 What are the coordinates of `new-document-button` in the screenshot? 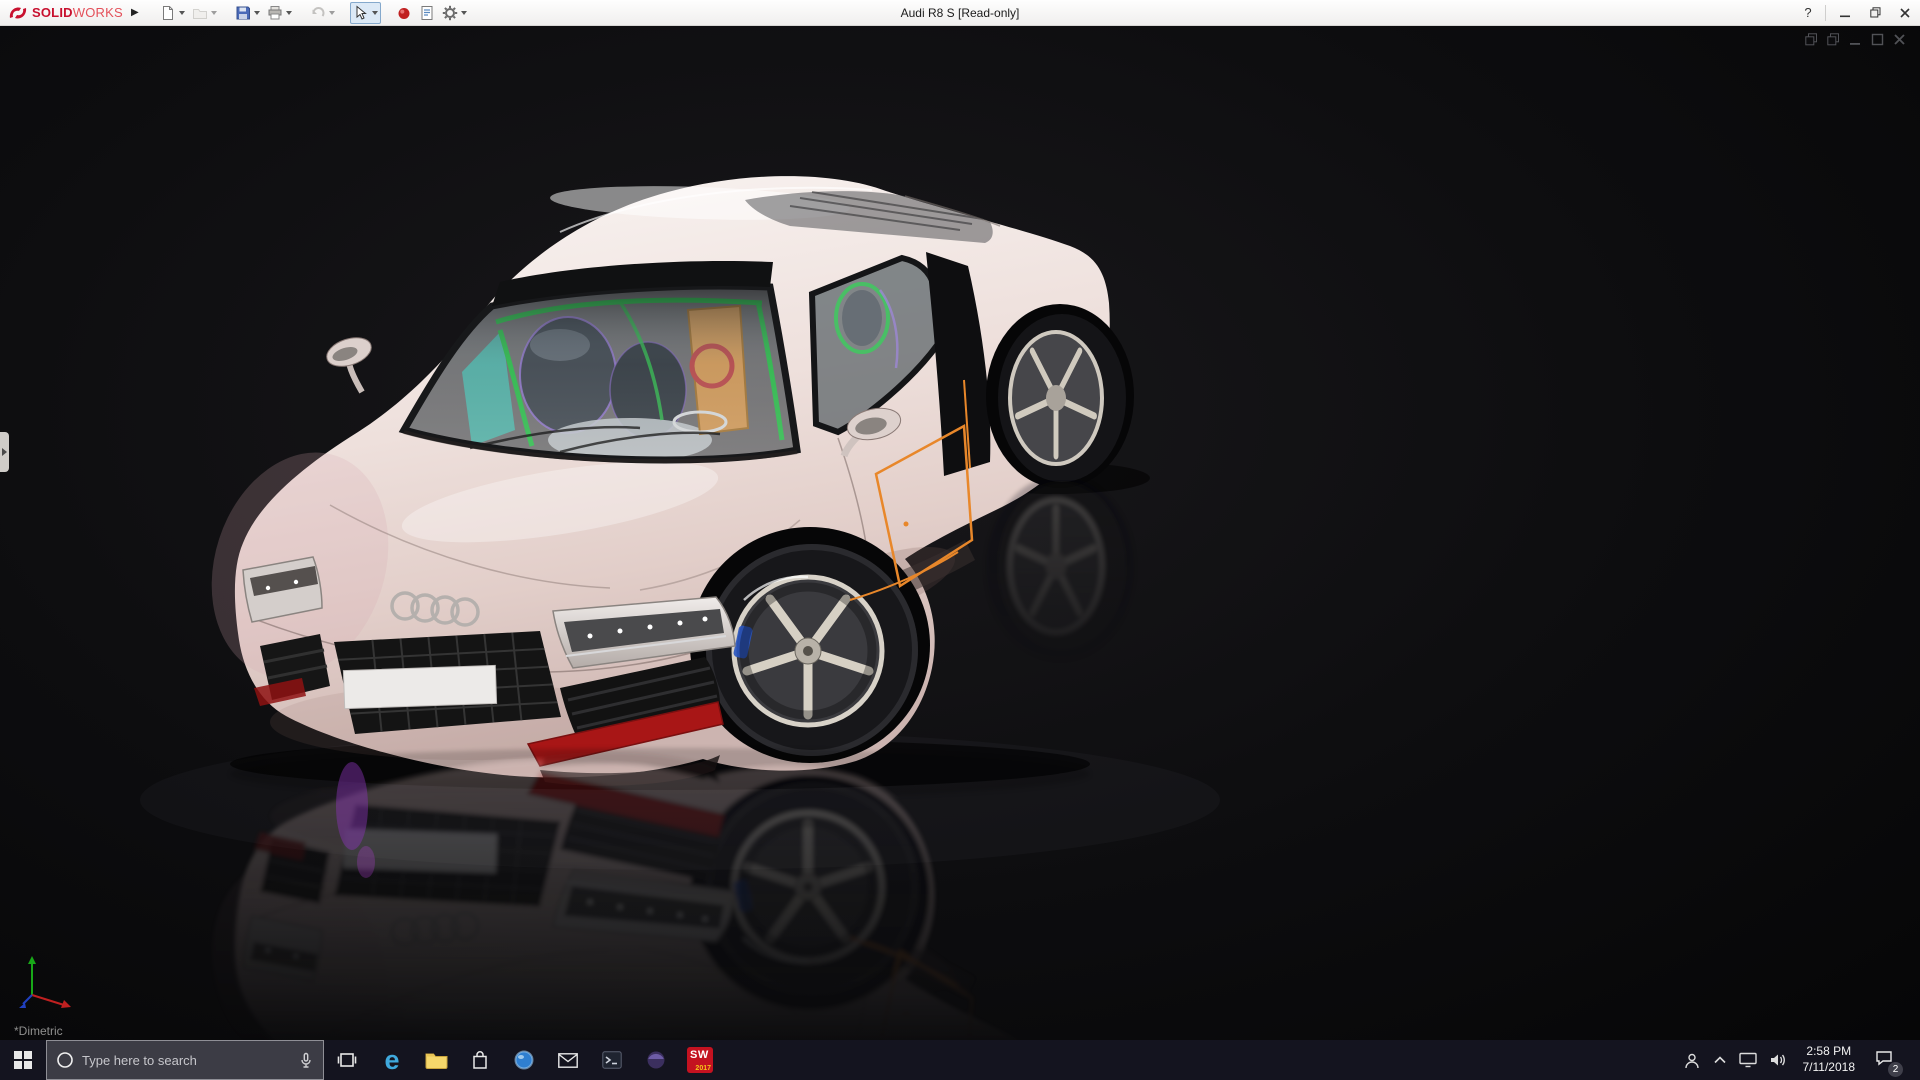 It's located at (172, 13).